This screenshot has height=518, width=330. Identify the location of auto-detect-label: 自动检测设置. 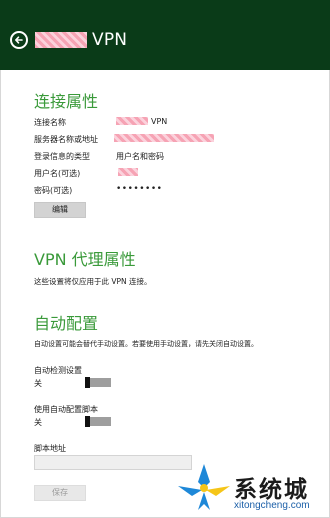
(58, 370).